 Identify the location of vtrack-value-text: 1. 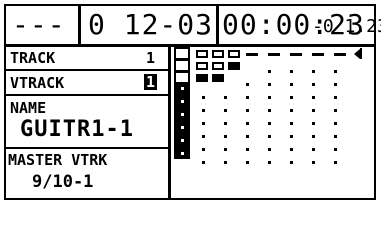
(151, 82).